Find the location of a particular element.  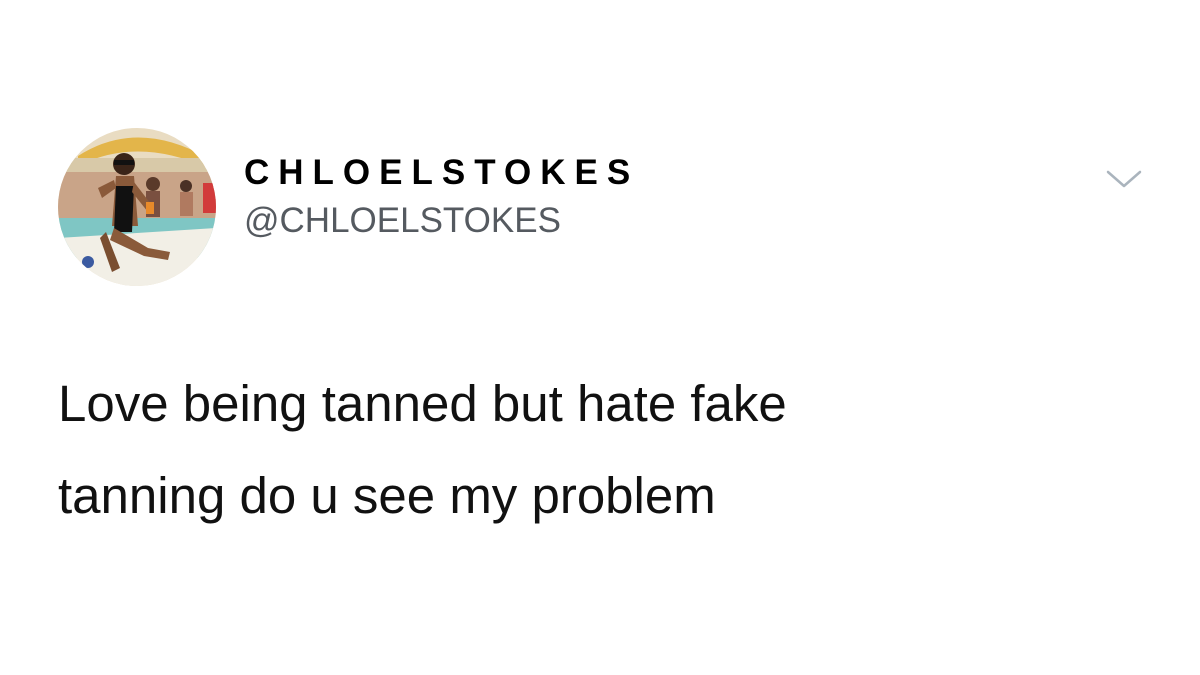

avatar-image is located at coordinates (137, 207).